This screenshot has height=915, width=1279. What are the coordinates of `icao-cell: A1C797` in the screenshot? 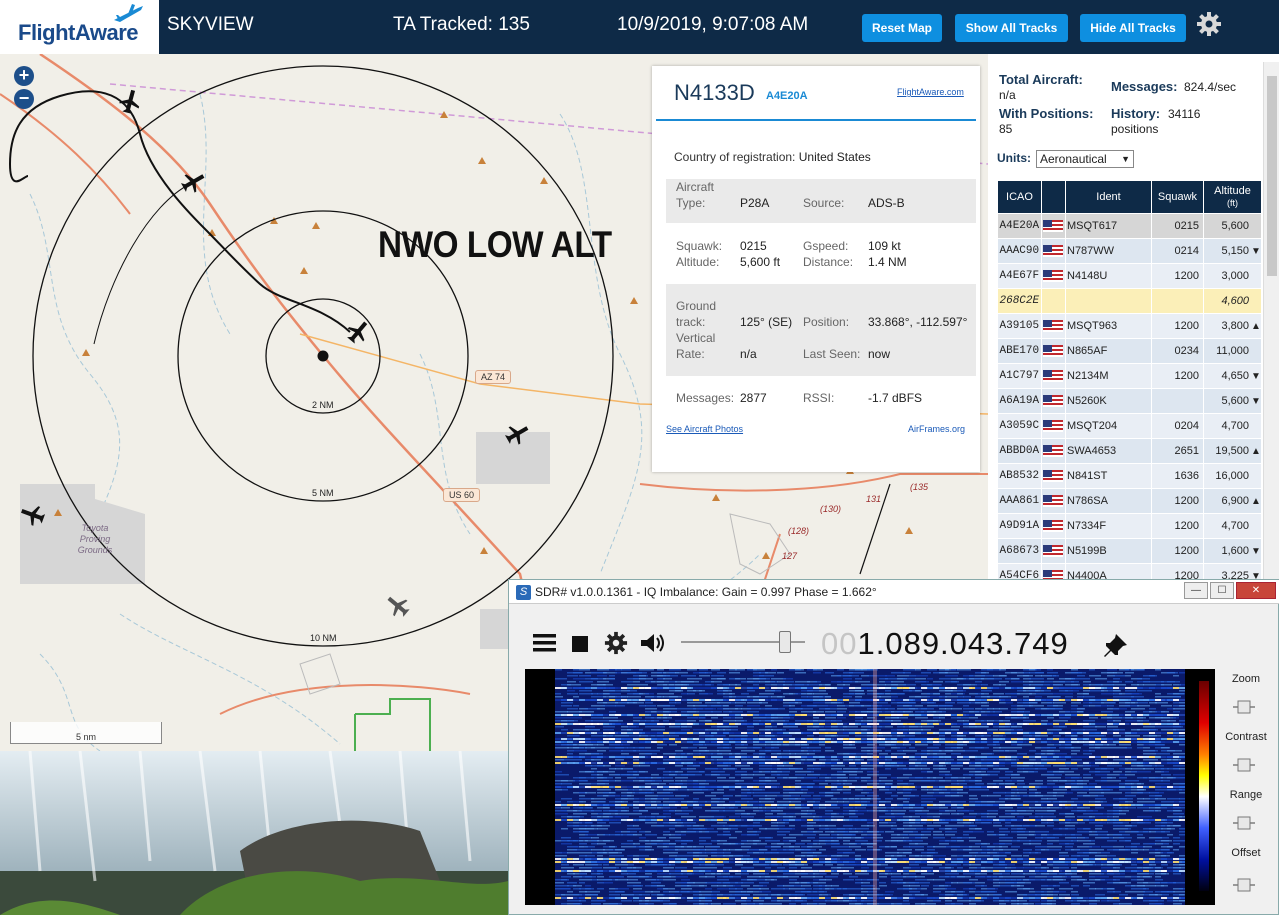 It's located at (1019, 376).